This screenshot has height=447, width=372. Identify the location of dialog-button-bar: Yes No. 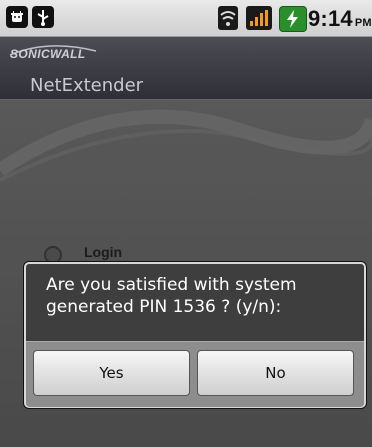
(195, 374).